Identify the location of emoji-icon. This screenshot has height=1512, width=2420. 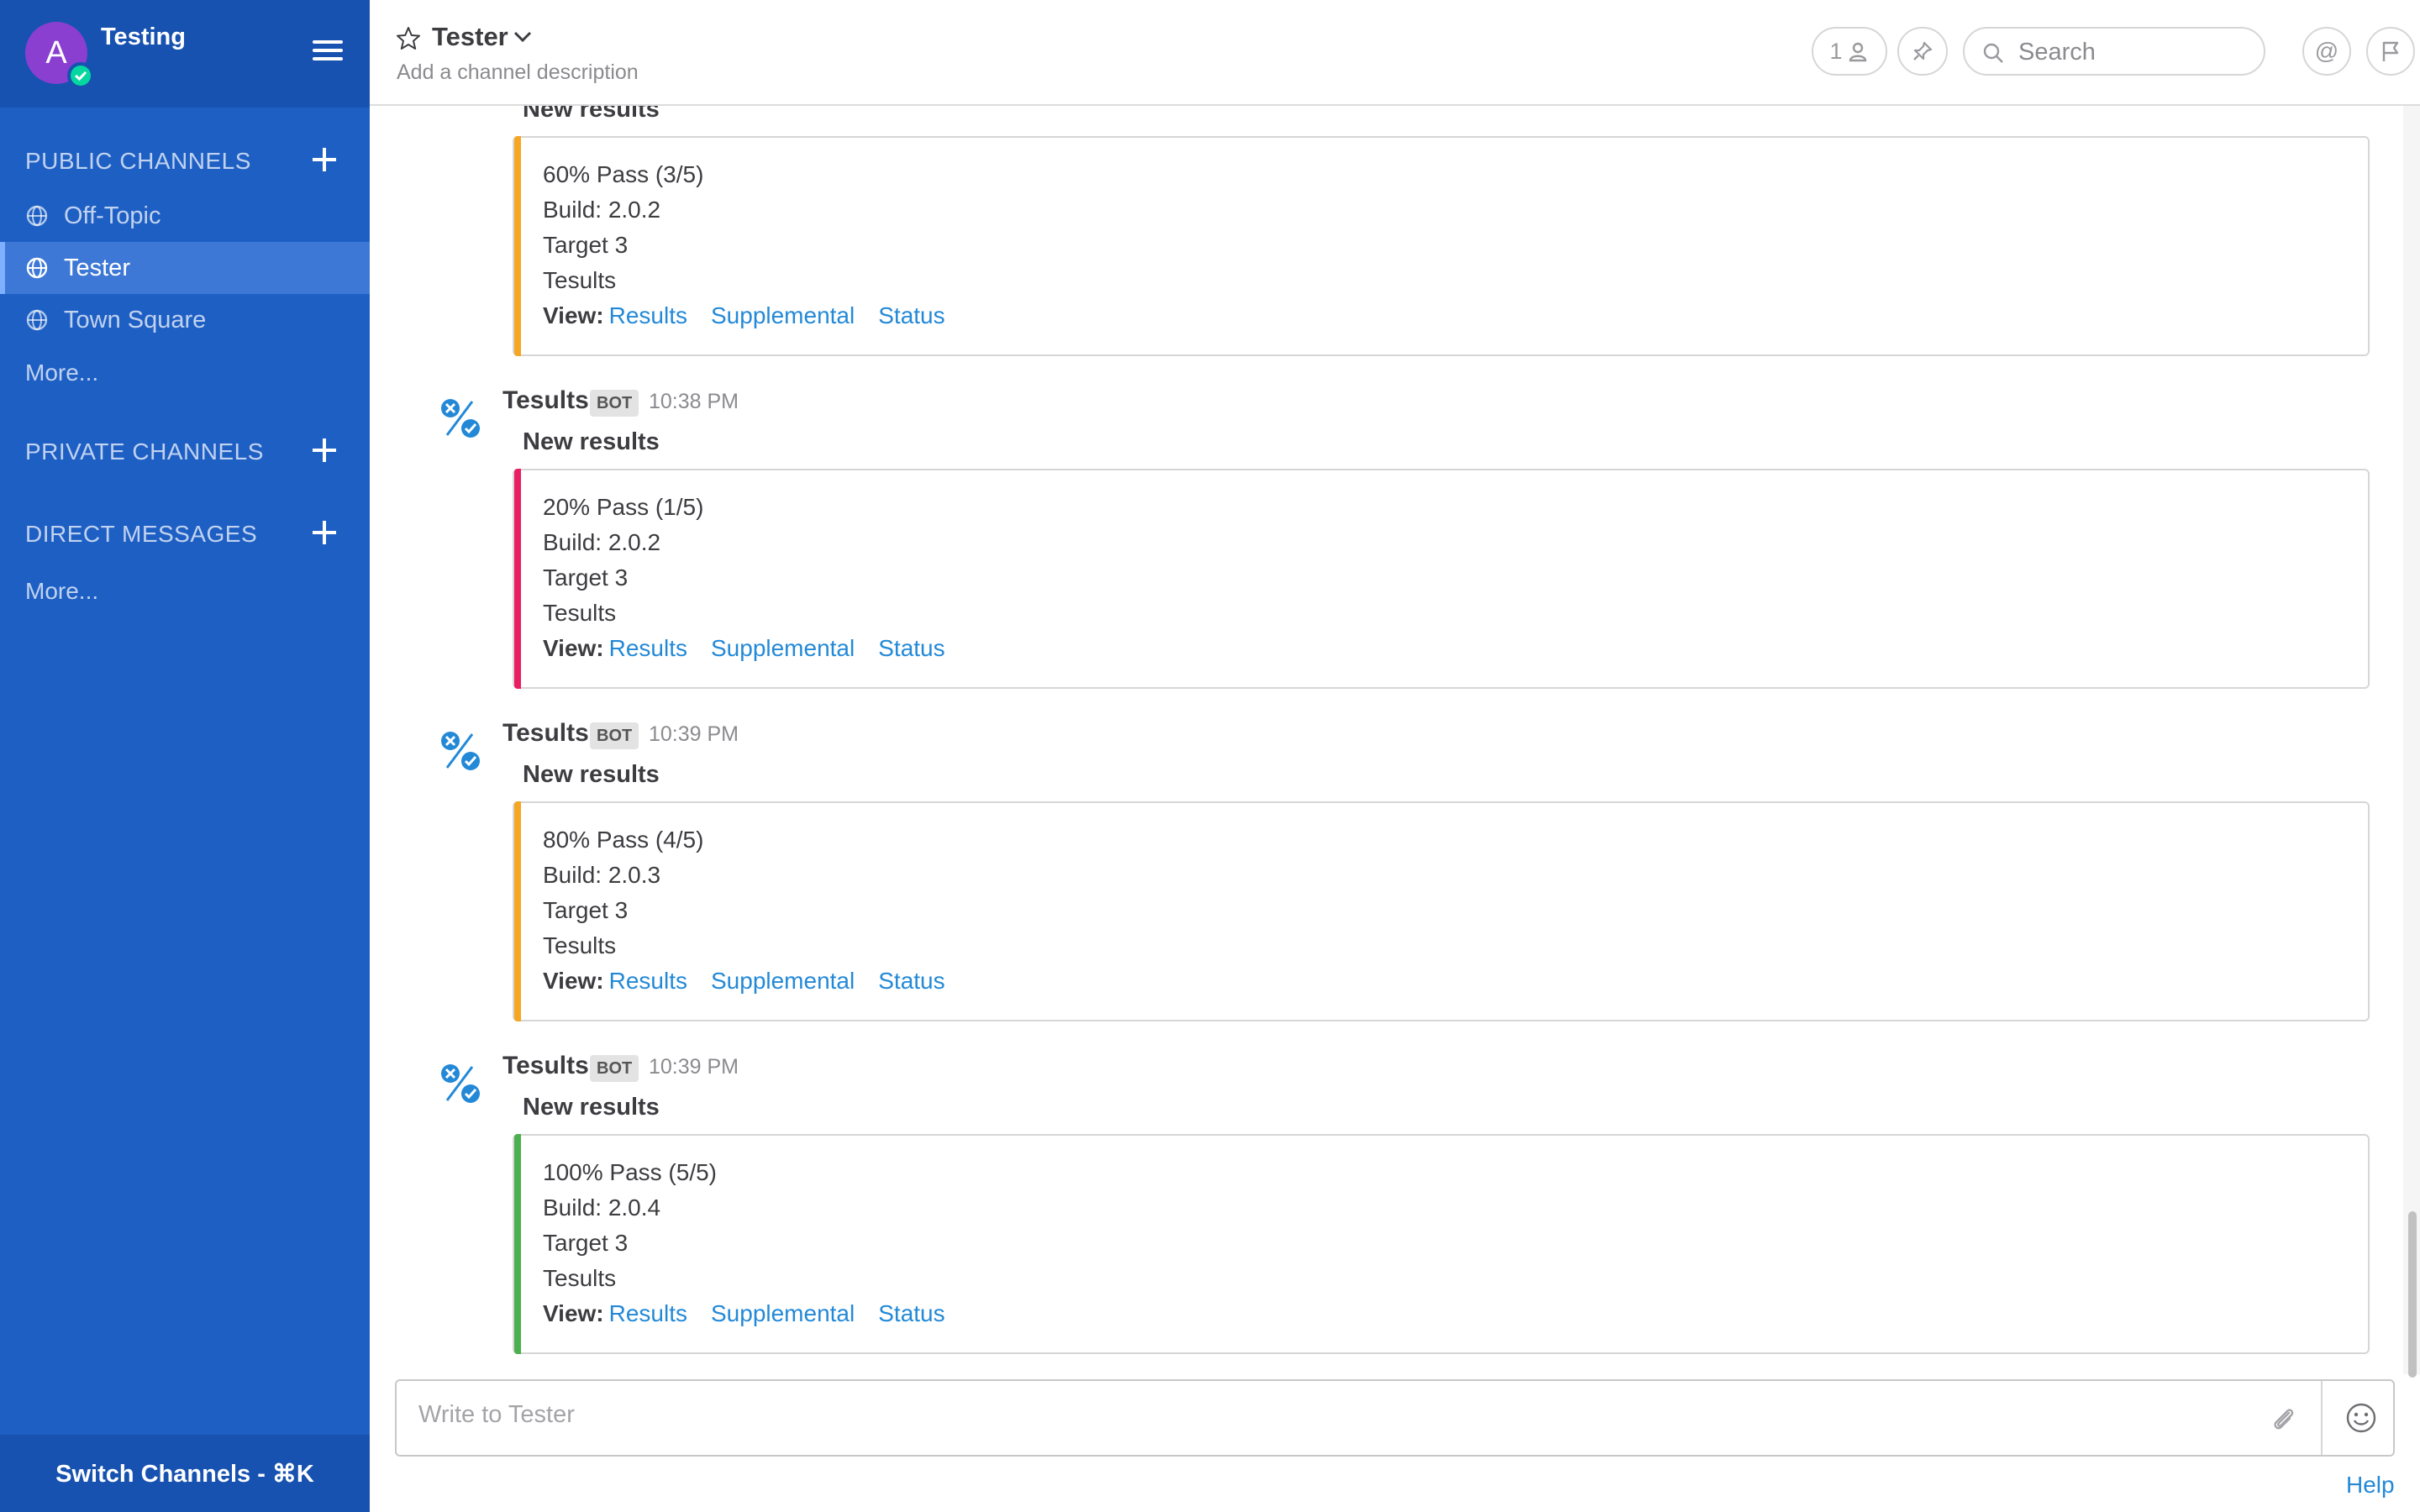
(2361, 1418).